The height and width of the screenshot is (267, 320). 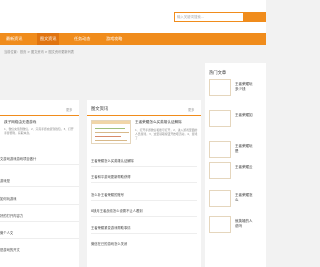 What do you see at coordinates (218, 73) in the screenshot?
I see `panel-title: 热门文章` at bounding box center [218, 73].